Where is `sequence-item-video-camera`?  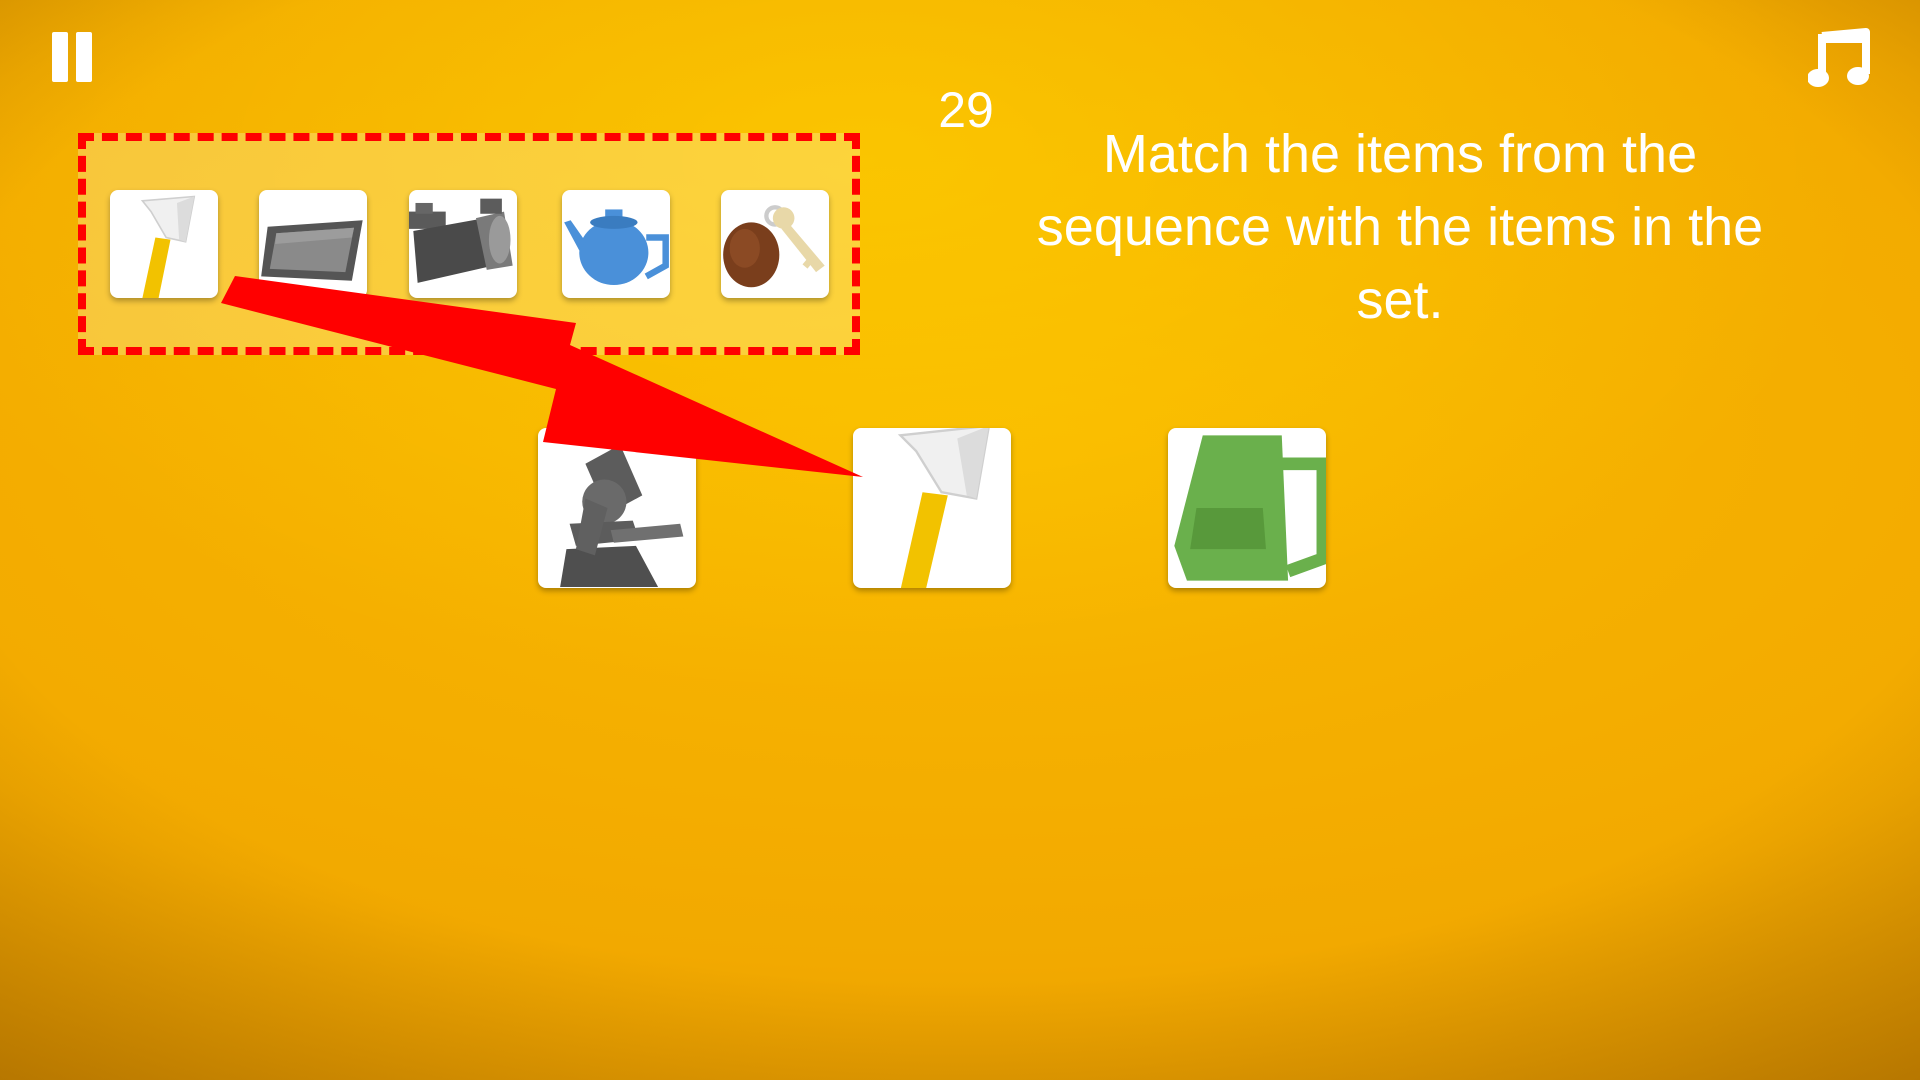 sequence-item-video-camera is located at coordinates (463, 244).